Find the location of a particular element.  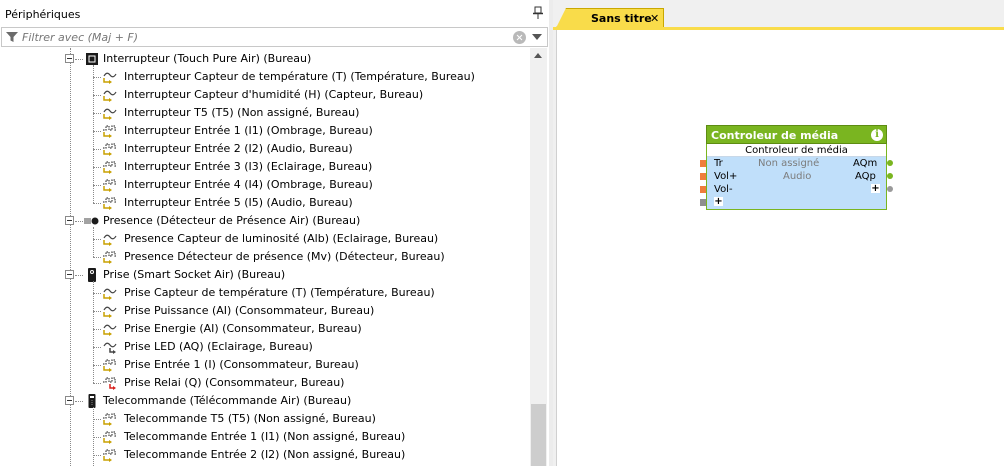

input-pin-add is located at coordinates (703, 202).